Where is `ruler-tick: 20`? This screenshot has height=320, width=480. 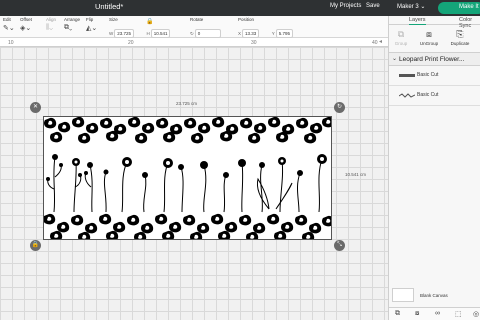
ruler-tick: 20 is located at coordinates (131, 43).